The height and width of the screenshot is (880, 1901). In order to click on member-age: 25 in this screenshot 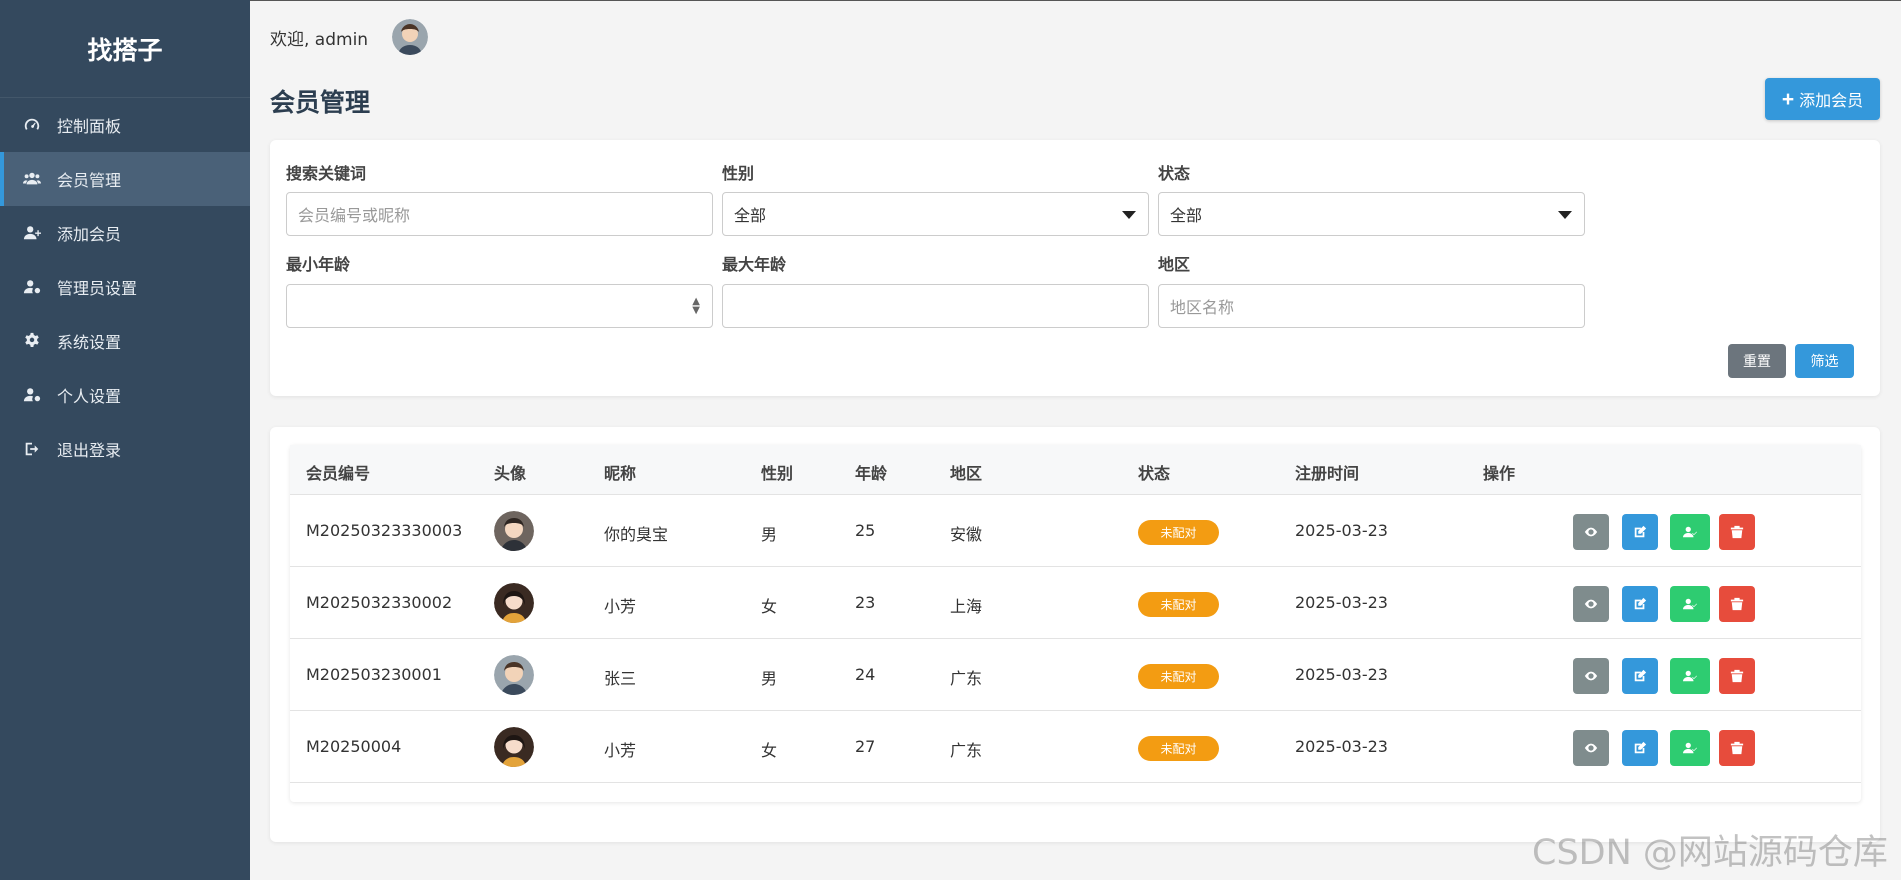, I will do `click(865, 530)`.